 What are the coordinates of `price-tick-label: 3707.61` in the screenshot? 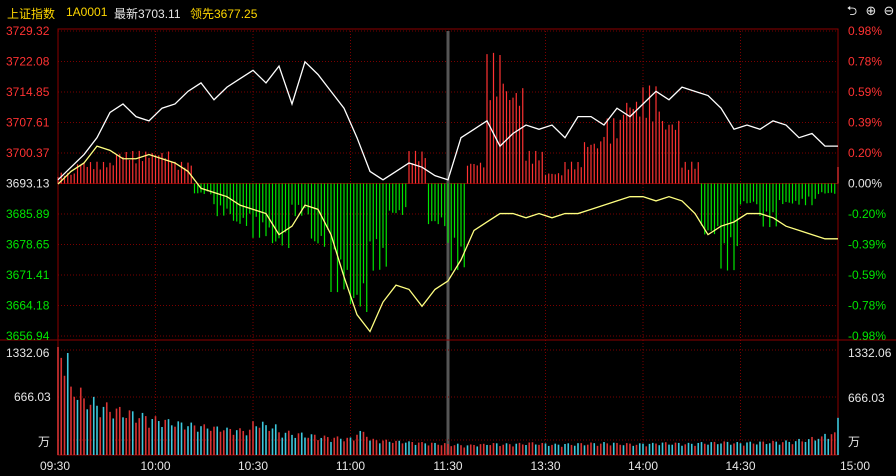 It's located at (28, 123).